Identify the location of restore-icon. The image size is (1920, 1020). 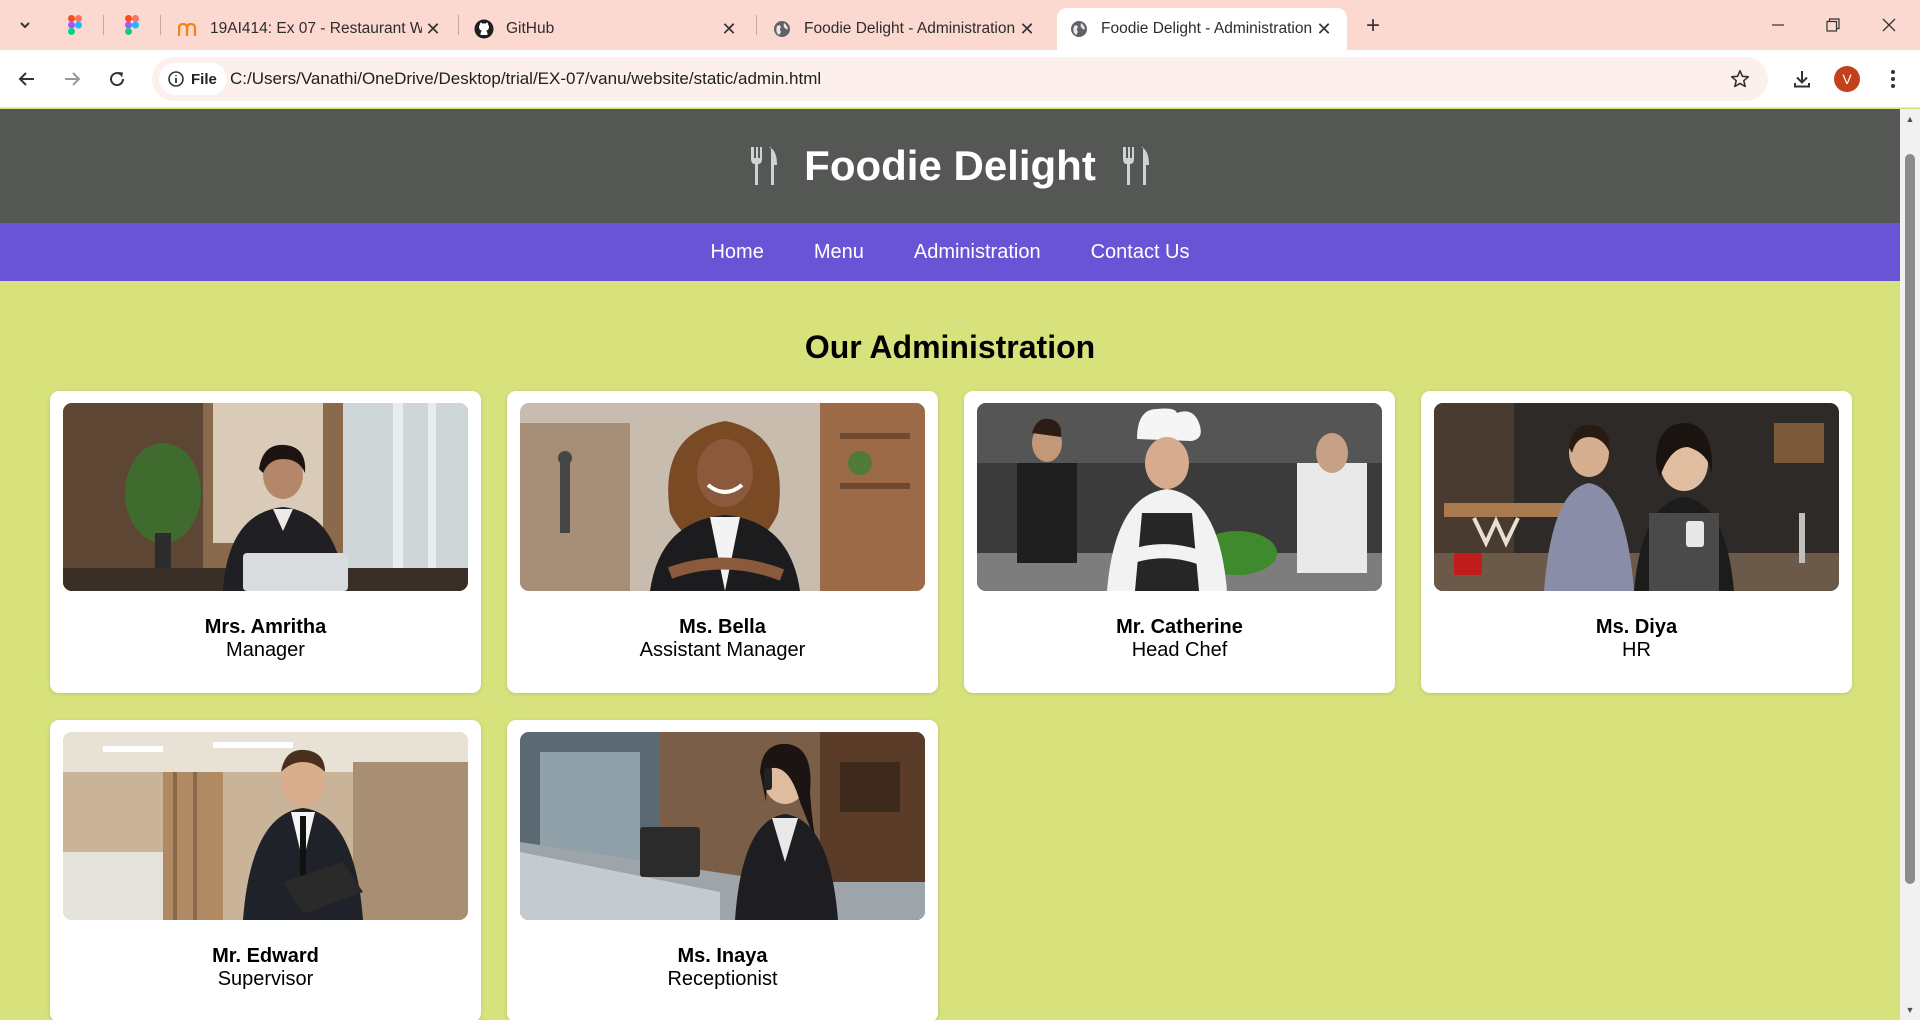
(1833, 25).